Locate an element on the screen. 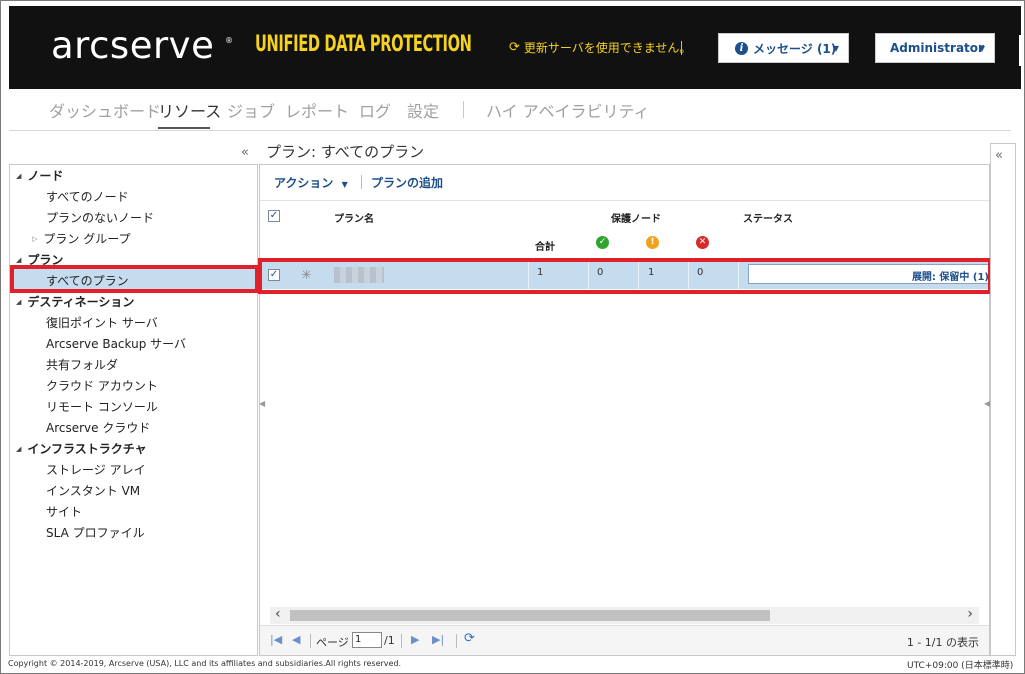 Image resolution: width=1025 pixels, height=674 pixels. tree-item-label: プラン グループ is located at coordinates (87, 239).